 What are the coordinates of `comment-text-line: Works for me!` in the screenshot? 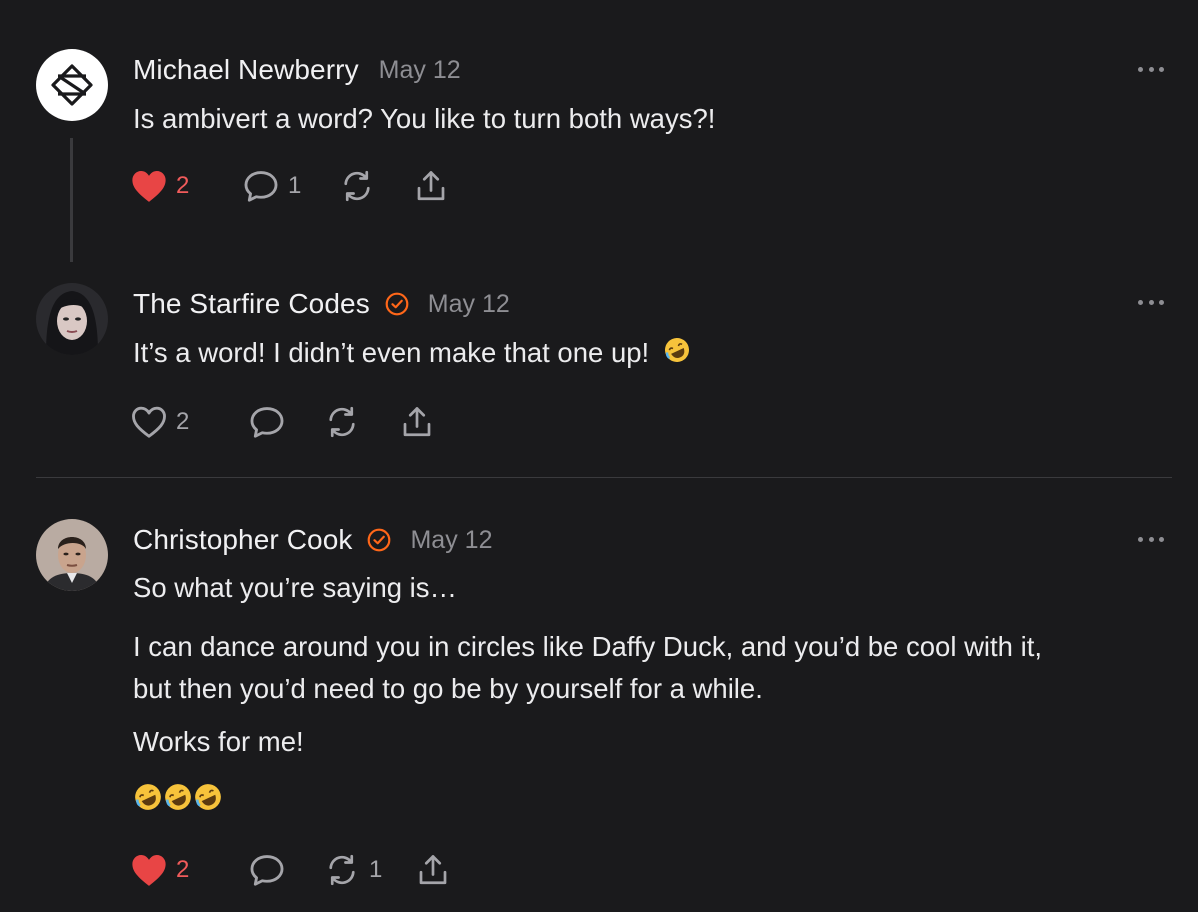 It's located at (218, 741).